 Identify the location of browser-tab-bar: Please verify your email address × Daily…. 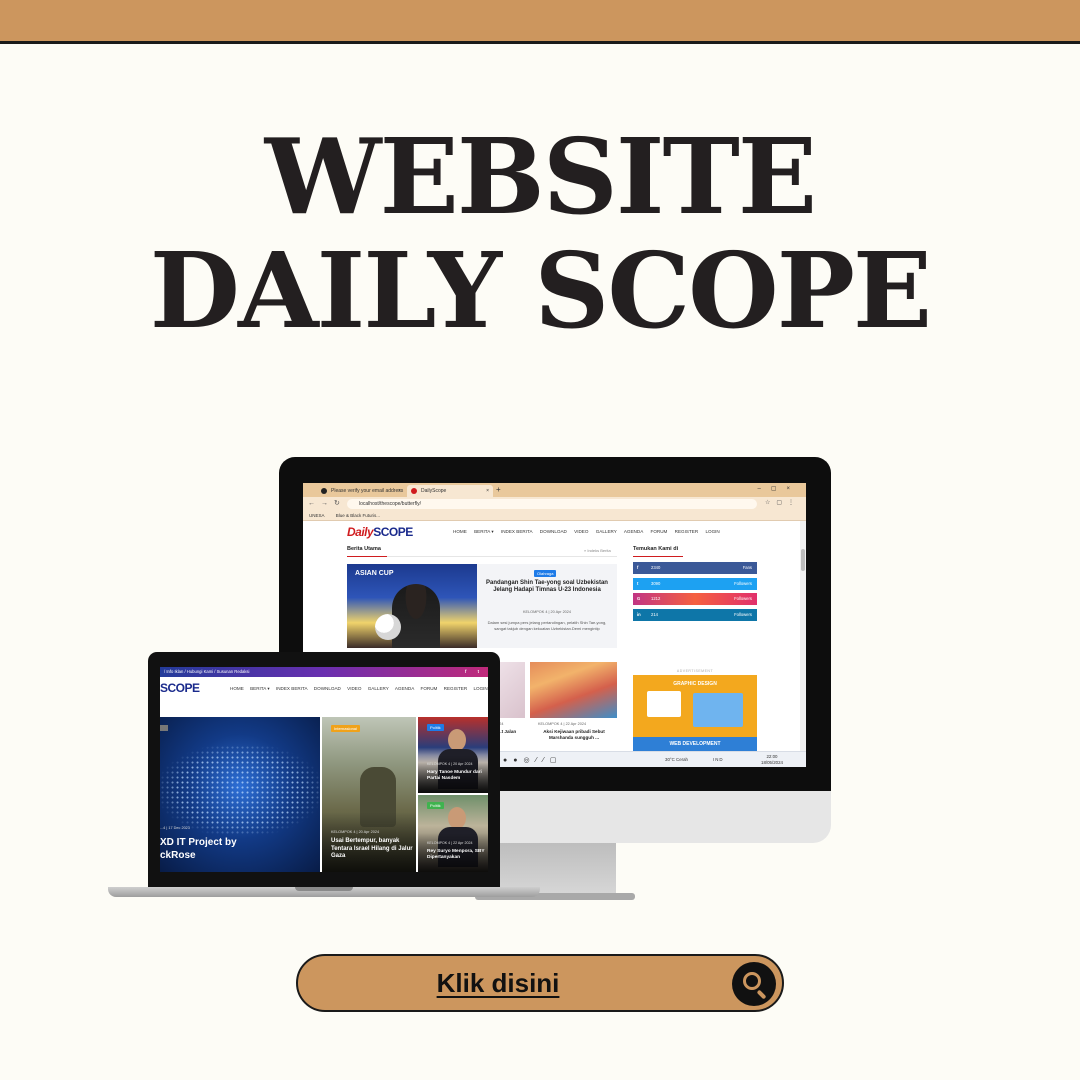
(554, 490).